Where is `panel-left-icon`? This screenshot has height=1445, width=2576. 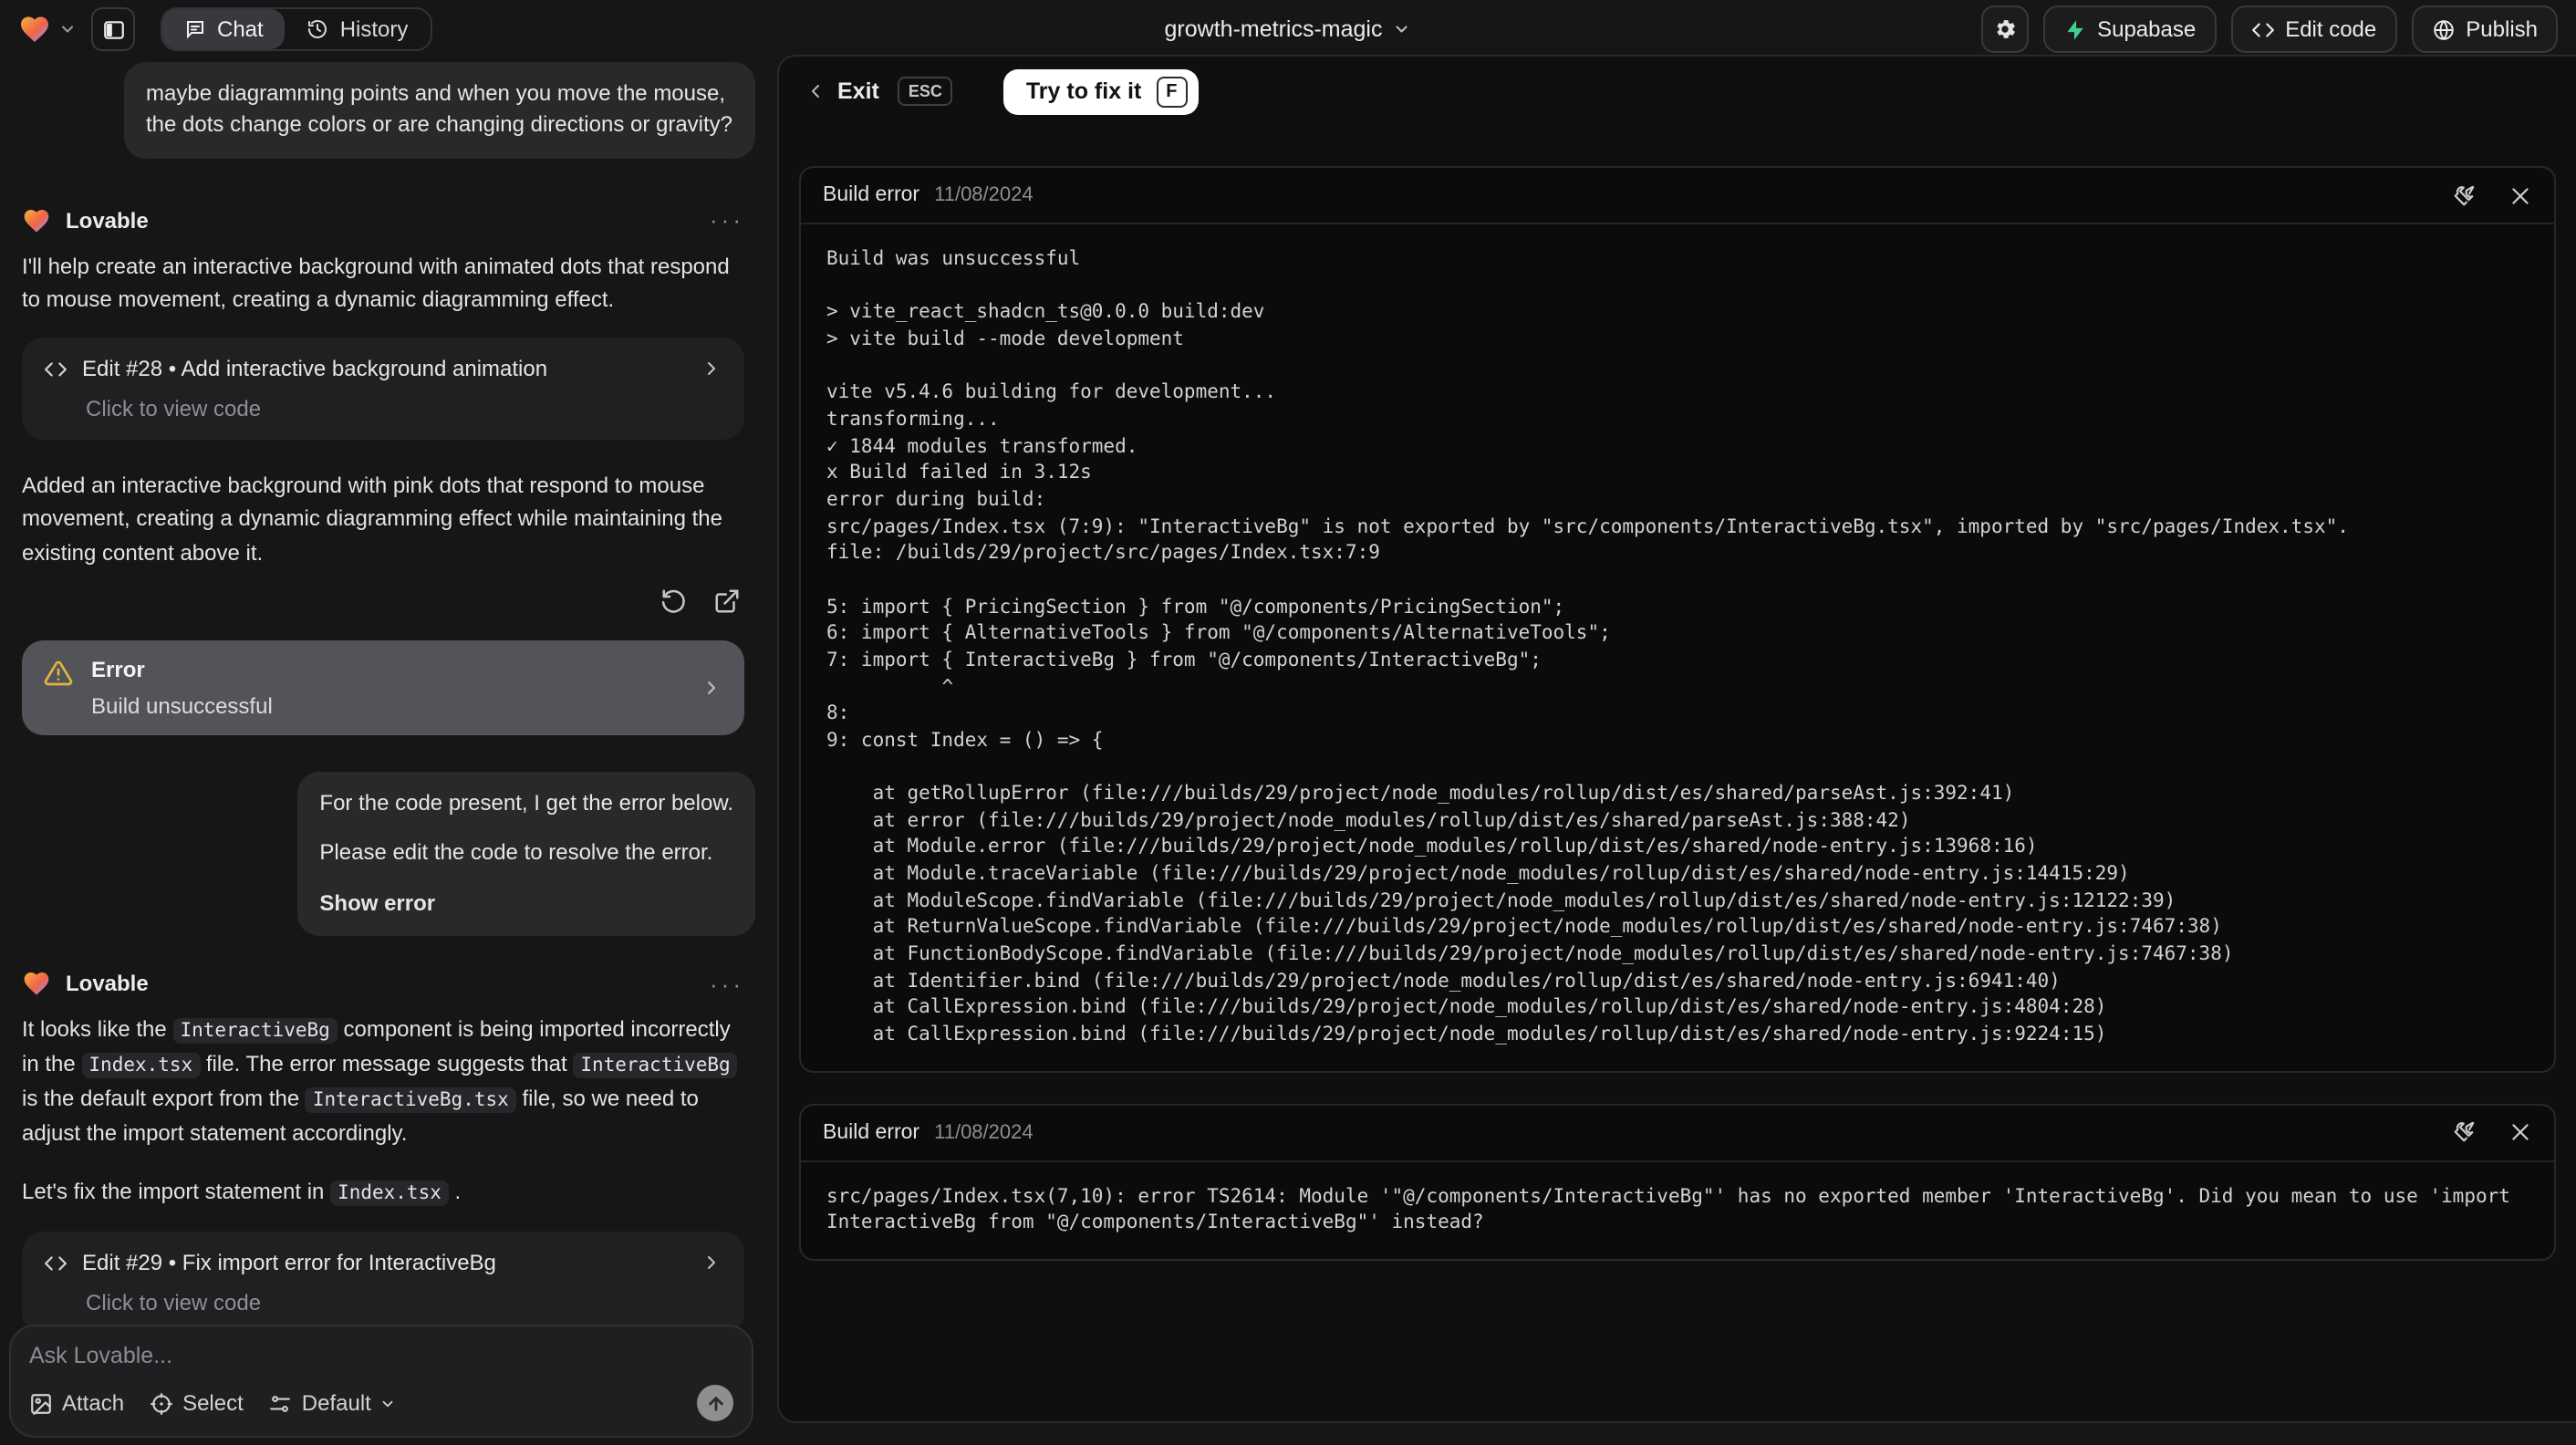 panel-left-icon is located at coordinates (113, 29).